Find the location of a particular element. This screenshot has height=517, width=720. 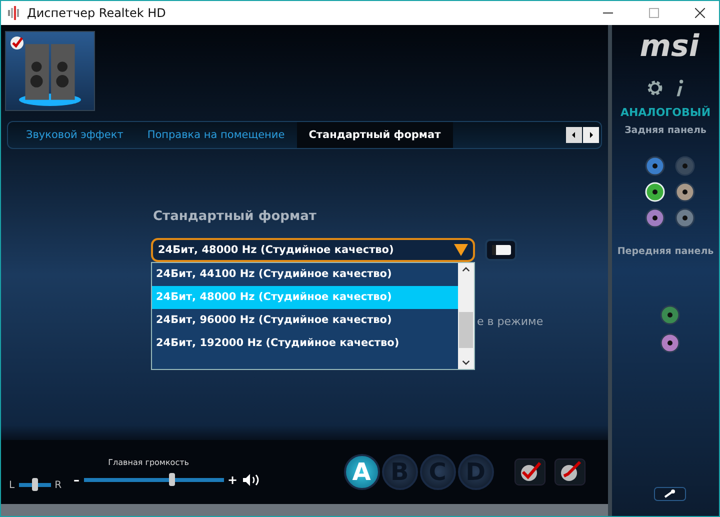

left-label: L is located at coordinates (12, 485).